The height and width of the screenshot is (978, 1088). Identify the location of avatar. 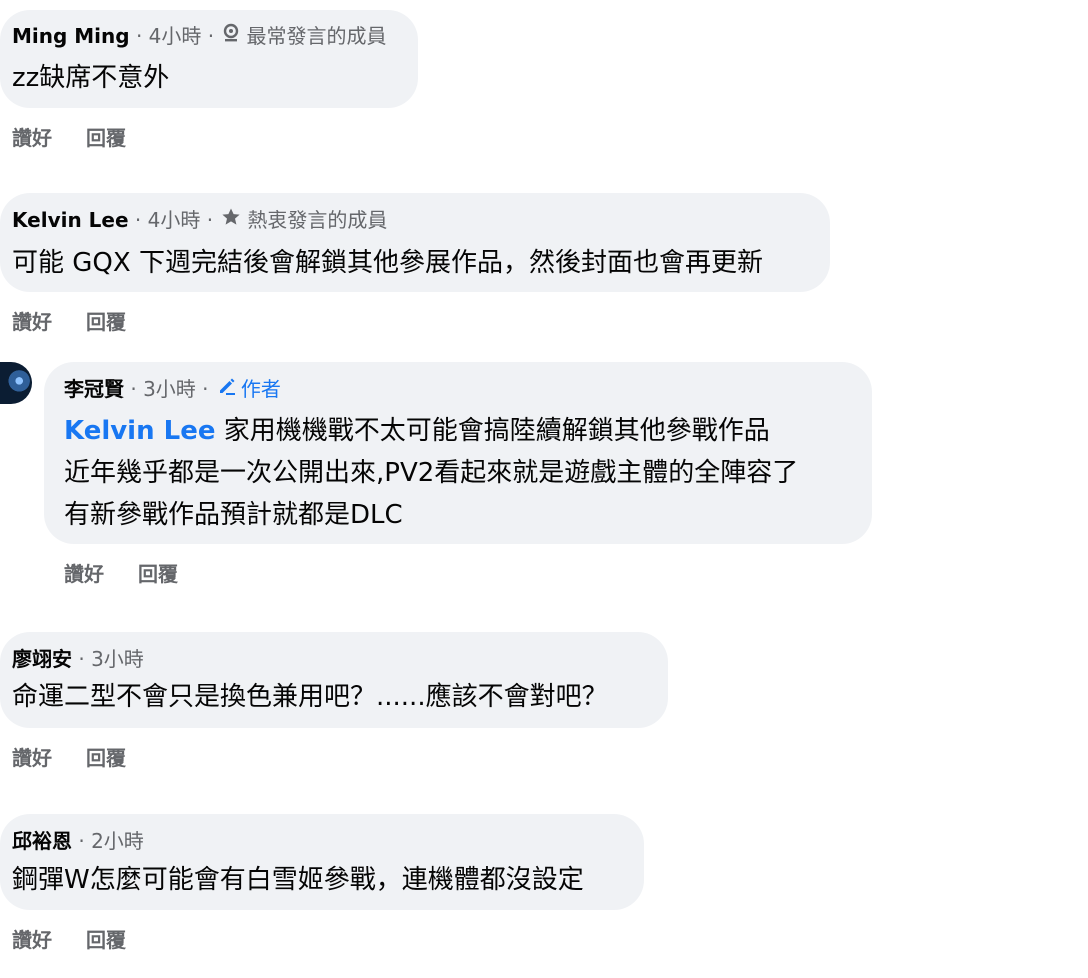
(16, 383).